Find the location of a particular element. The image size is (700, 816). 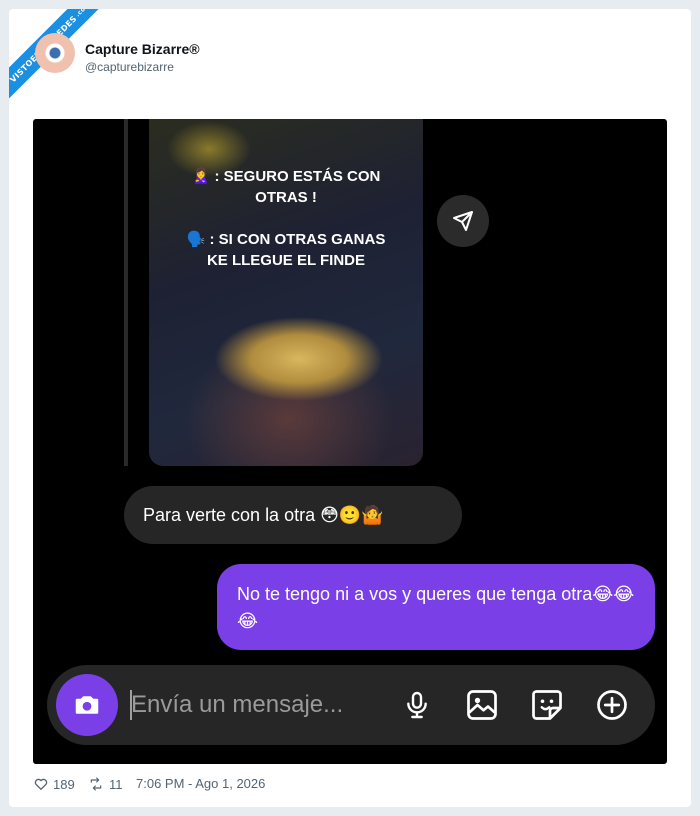

author-handle: @capturebizarre is located at coordinates (129, 67).